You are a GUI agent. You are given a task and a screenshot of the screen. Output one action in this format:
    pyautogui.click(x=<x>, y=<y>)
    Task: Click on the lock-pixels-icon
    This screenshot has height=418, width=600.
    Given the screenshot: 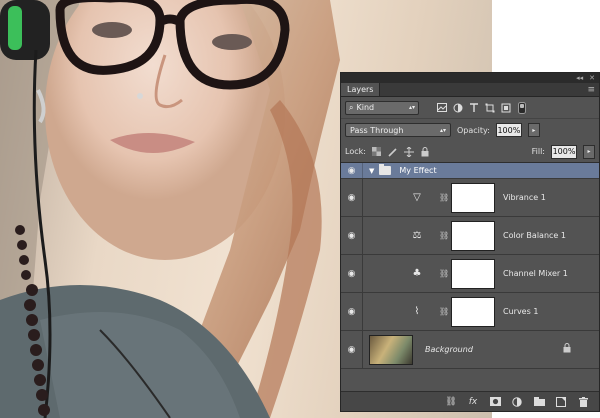 What is the action you would take?
    pyautogui.click(x=393, y=152)
    